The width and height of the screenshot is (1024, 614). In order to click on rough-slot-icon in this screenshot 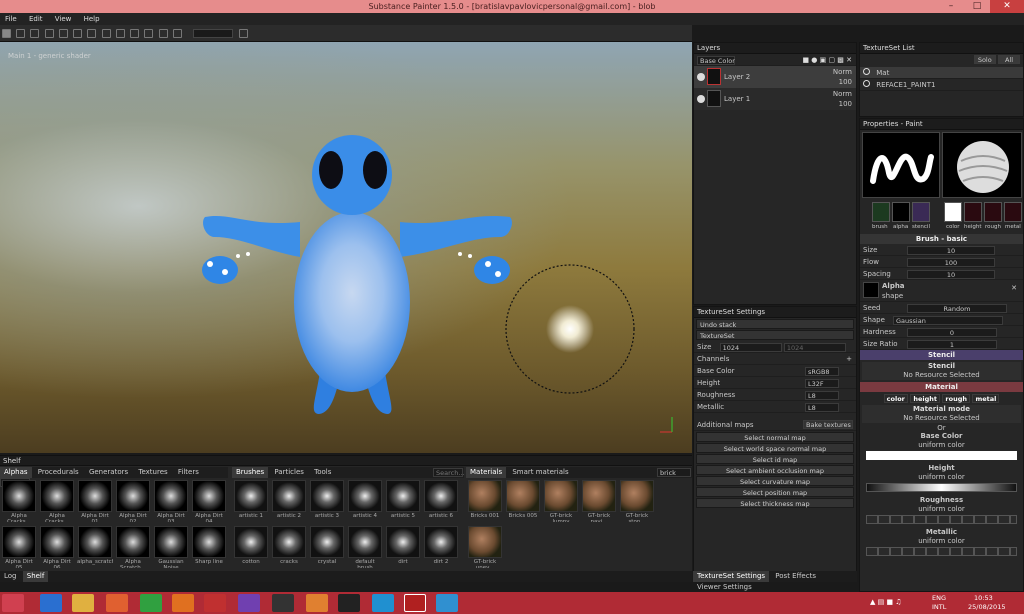, I will do `click(993, 212)`.